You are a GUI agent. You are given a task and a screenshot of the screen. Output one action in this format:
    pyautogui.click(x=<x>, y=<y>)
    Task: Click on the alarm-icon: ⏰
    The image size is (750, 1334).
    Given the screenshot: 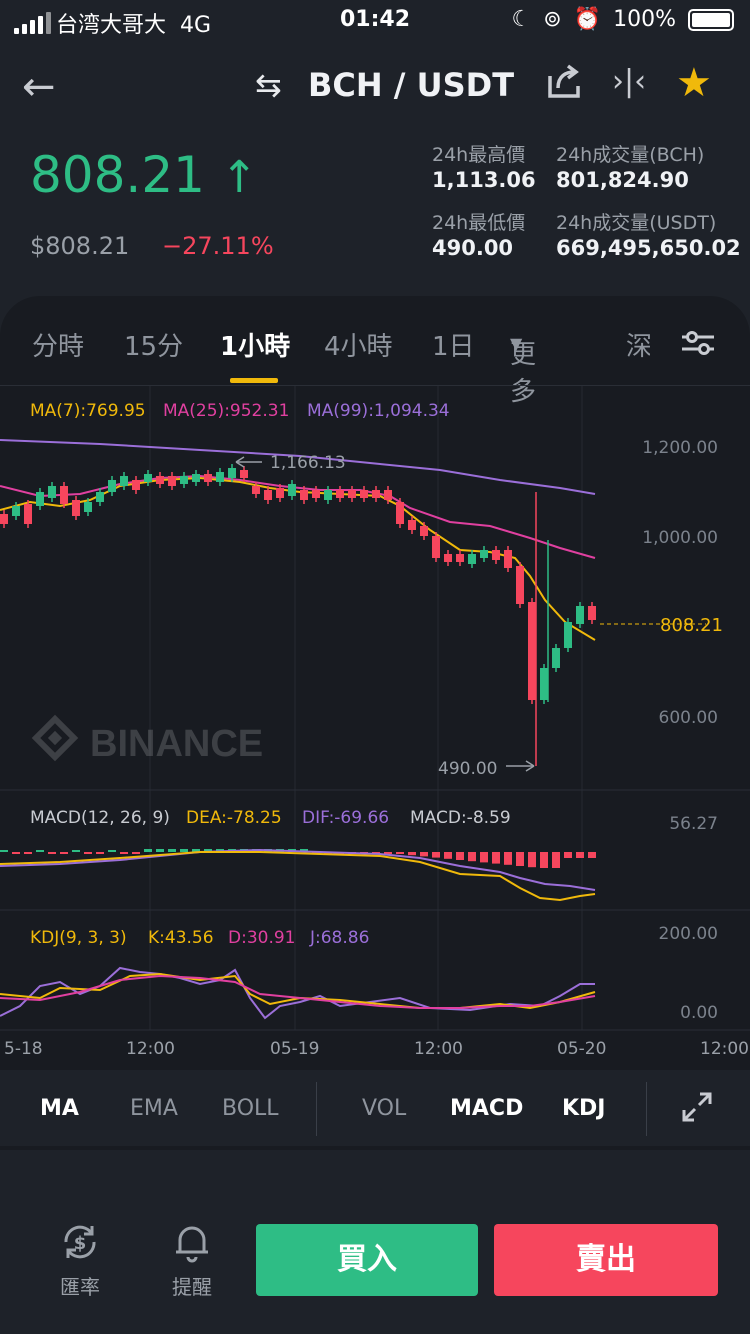 What is the action you would take?
    pyautogui.click(x=587, y=19)
    